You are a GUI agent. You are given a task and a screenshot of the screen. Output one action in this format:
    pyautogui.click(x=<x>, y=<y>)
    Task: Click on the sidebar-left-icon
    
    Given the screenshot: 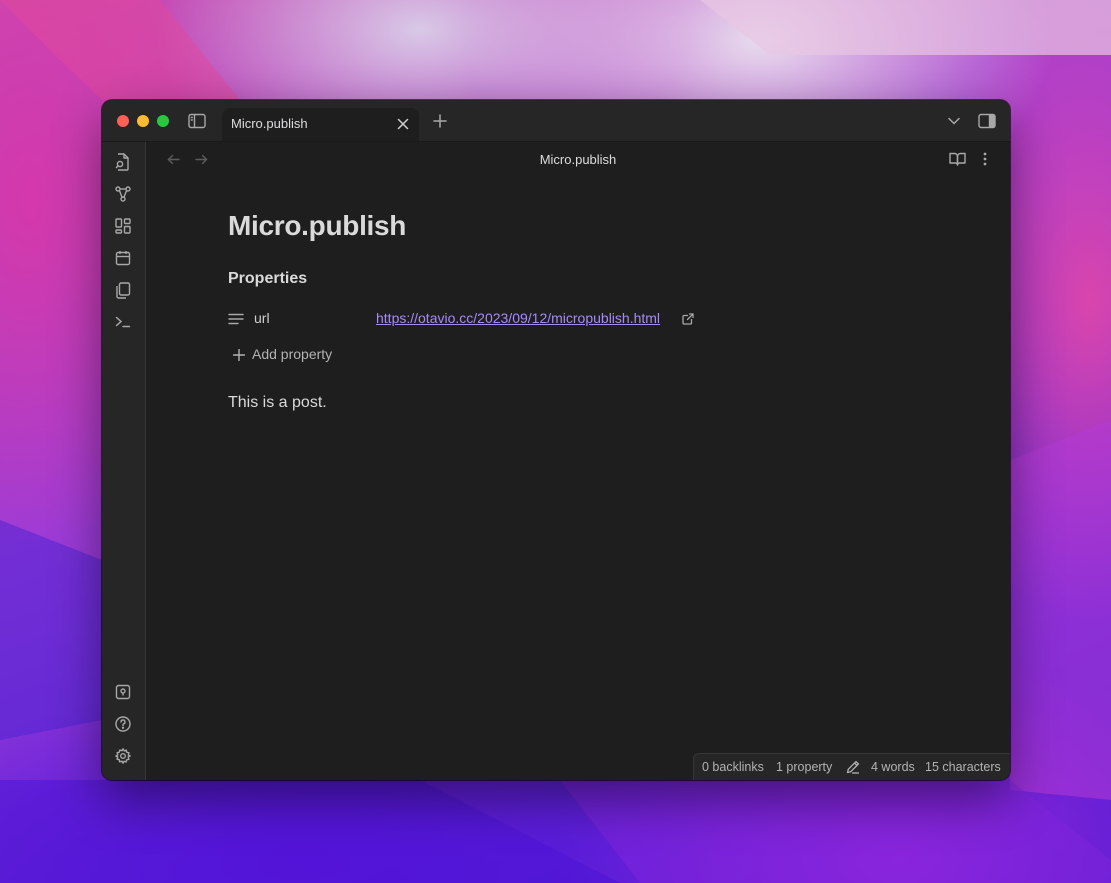 What is the action you would take?
    pyautogui.click(x=197, y=121)
    